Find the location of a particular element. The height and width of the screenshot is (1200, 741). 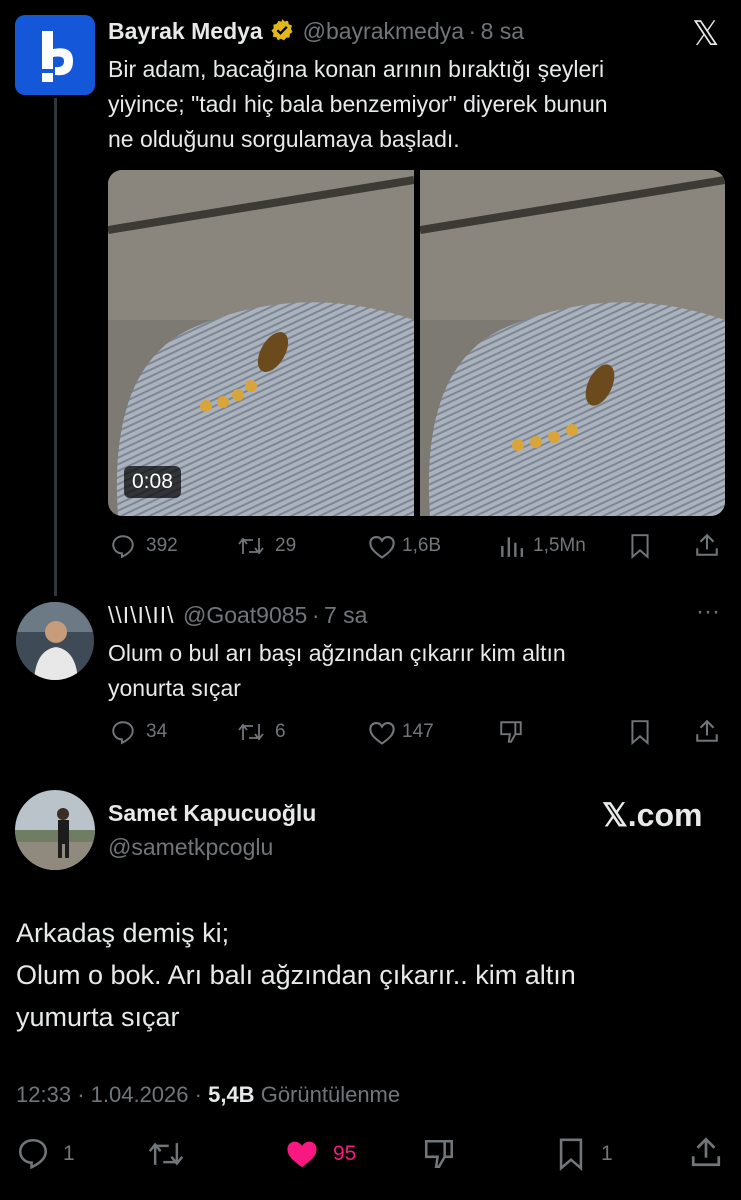

display-name: Bayrak Medya is located at coordinates (185, 31).